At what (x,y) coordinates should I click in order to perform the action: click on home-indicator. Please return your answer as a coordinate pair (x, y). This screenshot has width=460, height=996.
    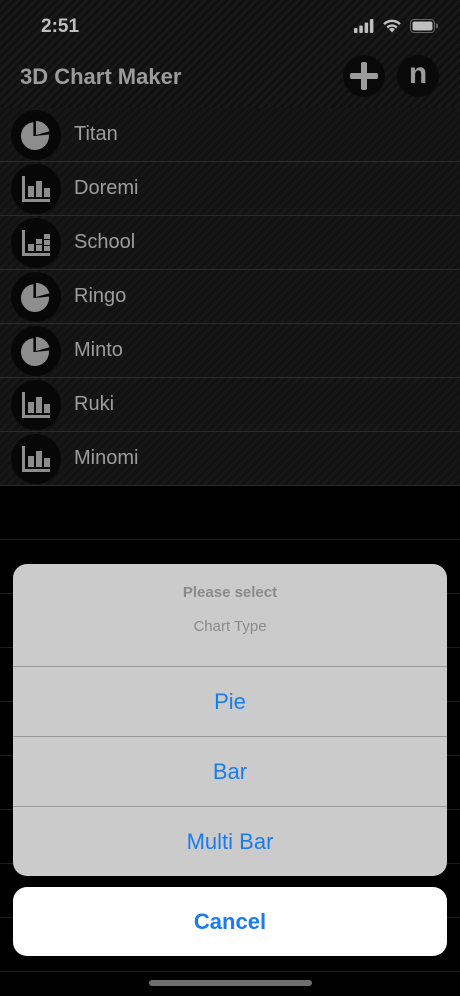
    Looking at the image, I should click on (230, 983).